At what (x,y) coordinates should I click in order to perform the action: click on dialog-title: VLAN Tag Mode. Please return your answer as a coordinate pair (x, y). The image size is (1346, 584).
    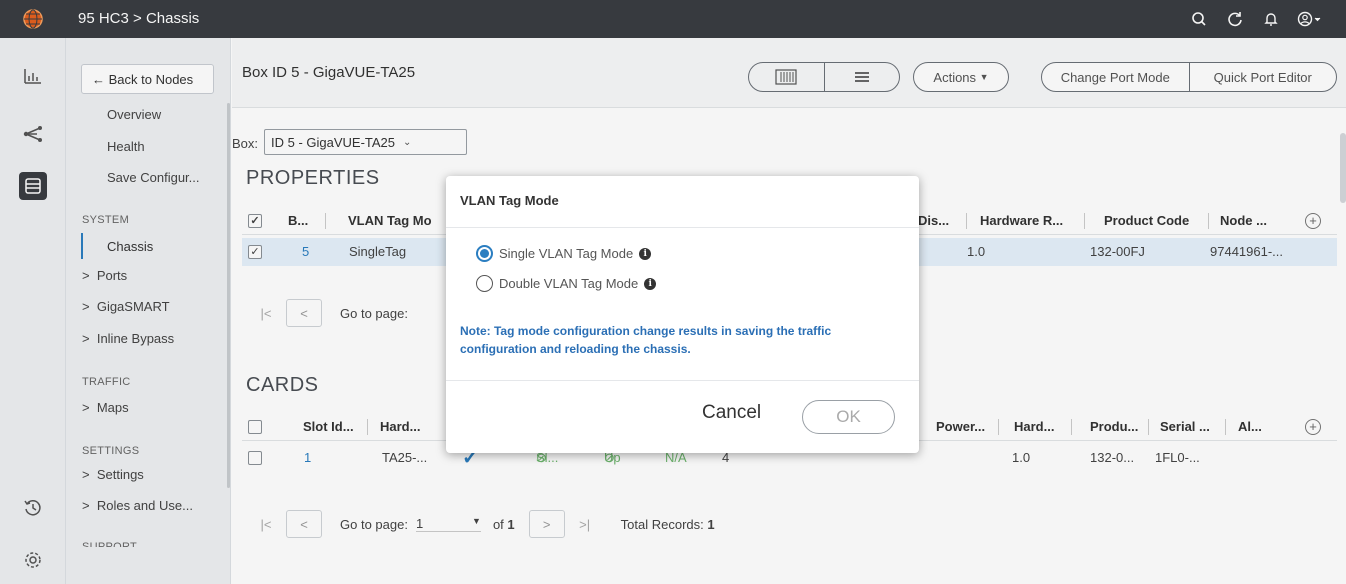
    Looking at the image, I should click on (509, 200).